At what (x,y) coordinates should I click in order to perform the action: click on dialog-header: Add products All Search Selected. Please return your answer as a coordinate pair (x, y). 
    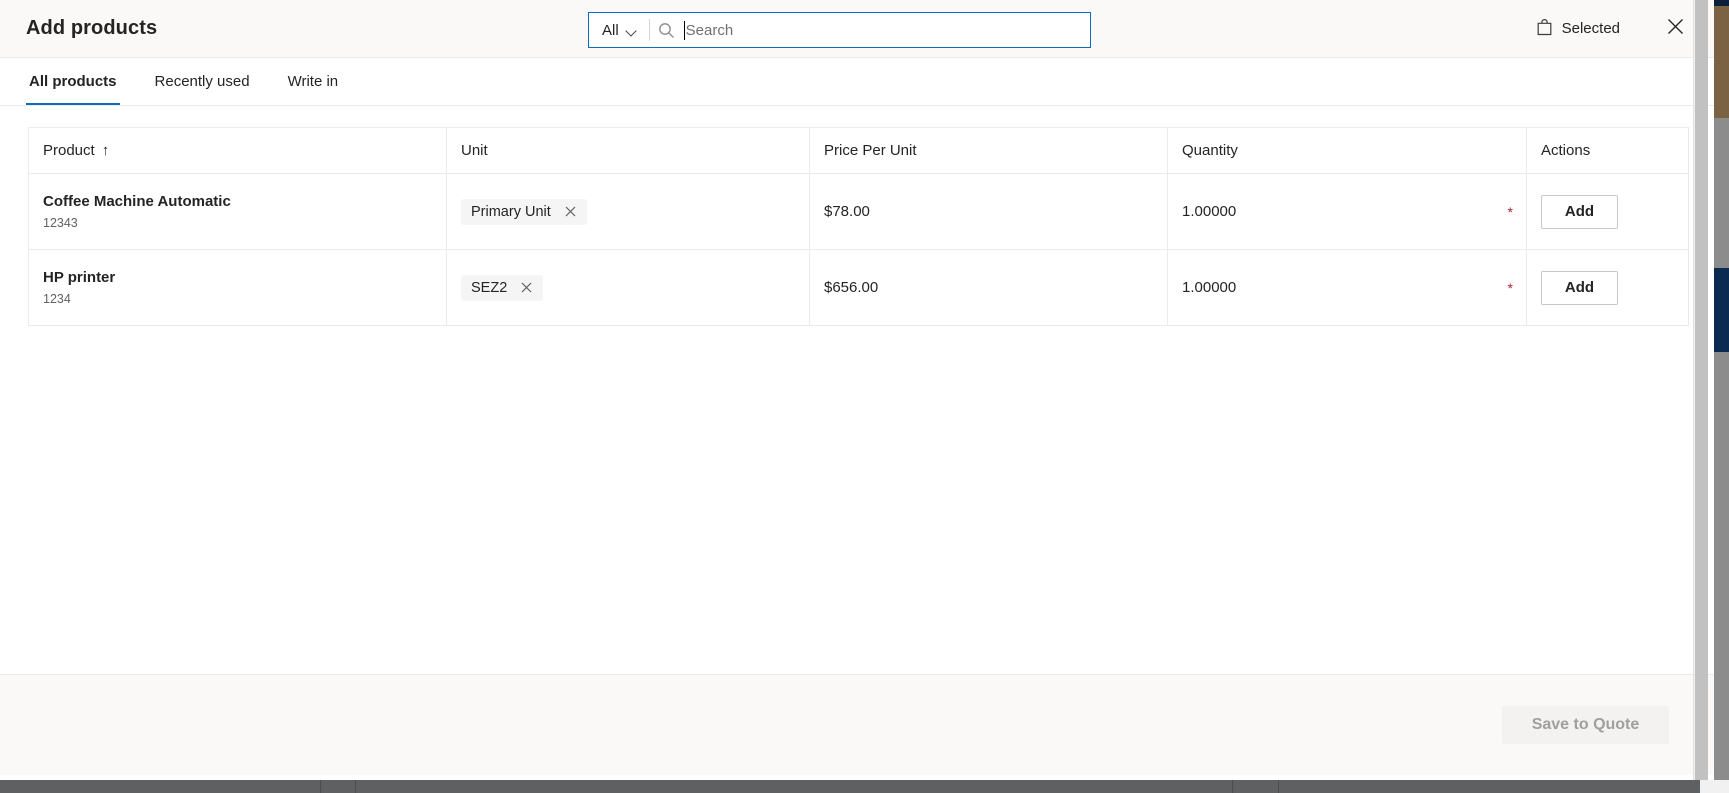
    Looking at the image, I should click on (857, 29).